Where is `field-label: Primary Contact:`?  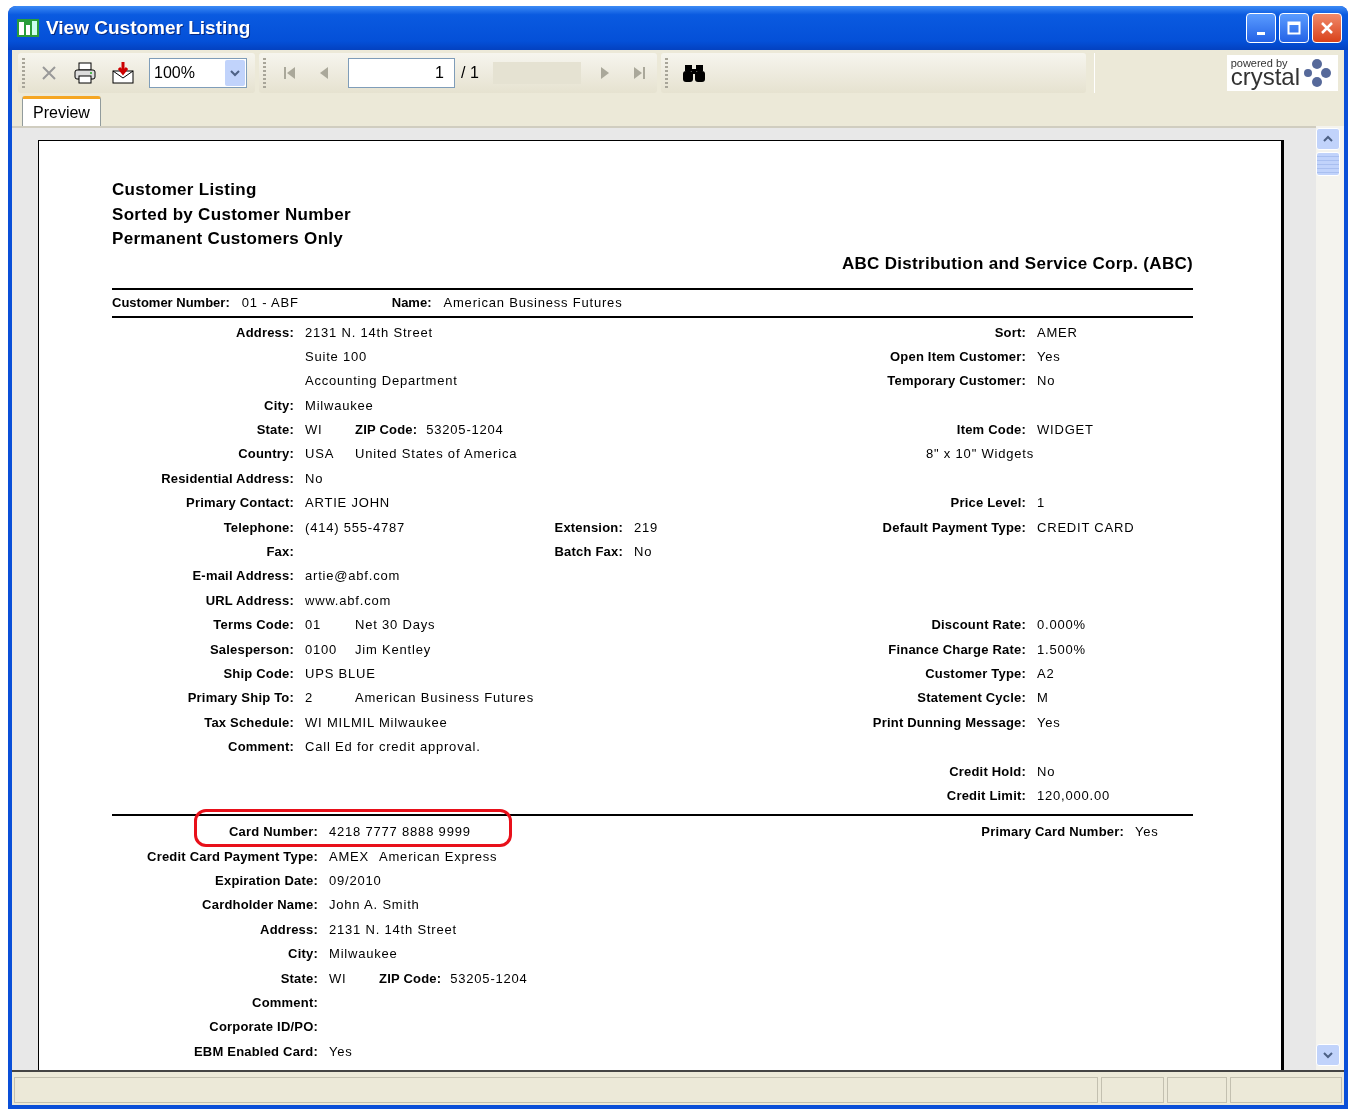
field-label: Primary Contact: is located at coordinates (240, 503).